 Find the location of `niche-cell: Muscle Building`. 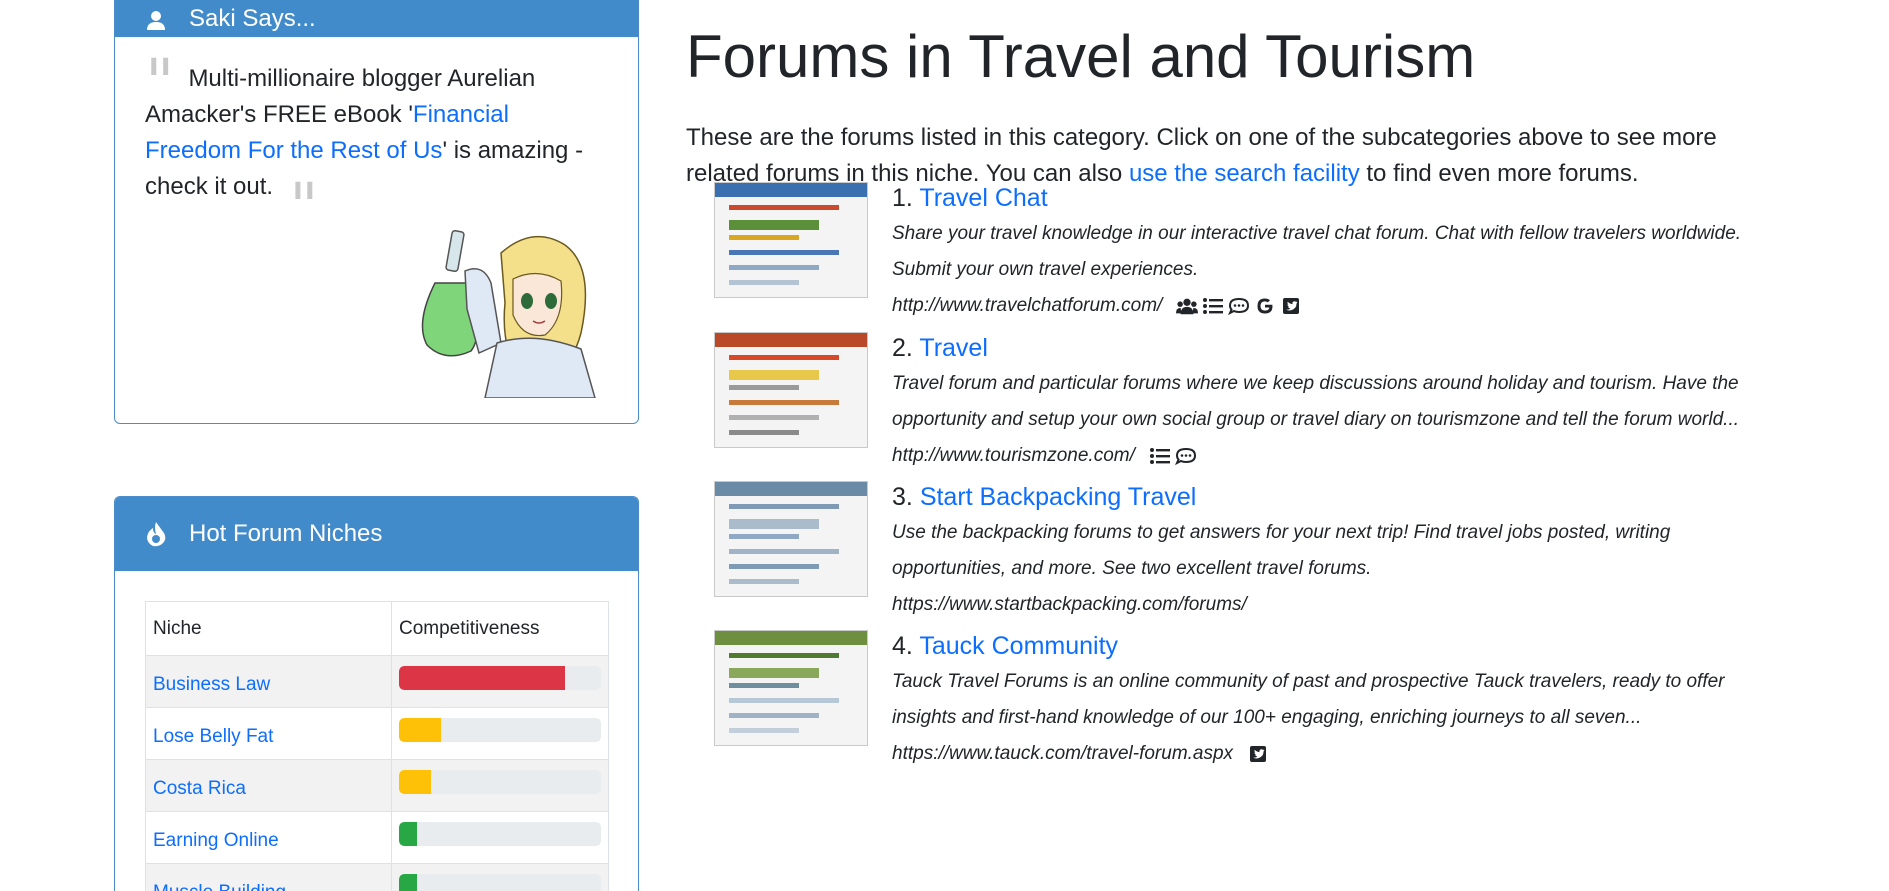

niche-cell: Muscle Building is located at coordinates (268, 877).